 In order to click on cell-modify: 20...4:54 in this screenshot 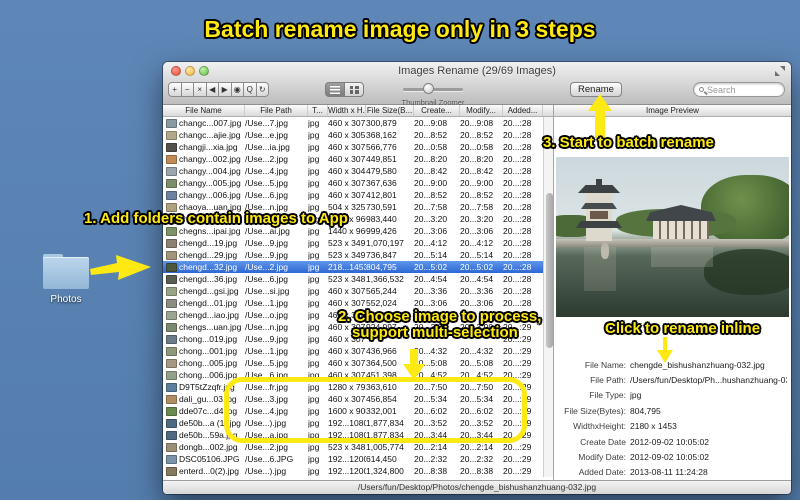, I will do `click(477, 279)`.